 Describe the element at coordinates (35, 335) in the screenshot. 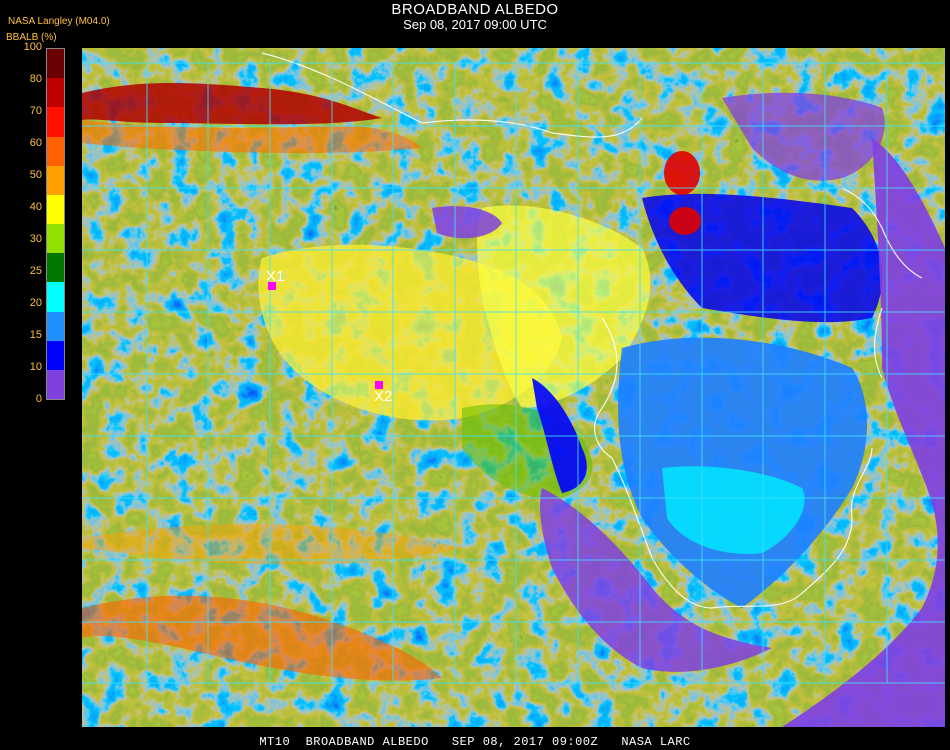

I see `colorbar-tick-label: 15` at that location.